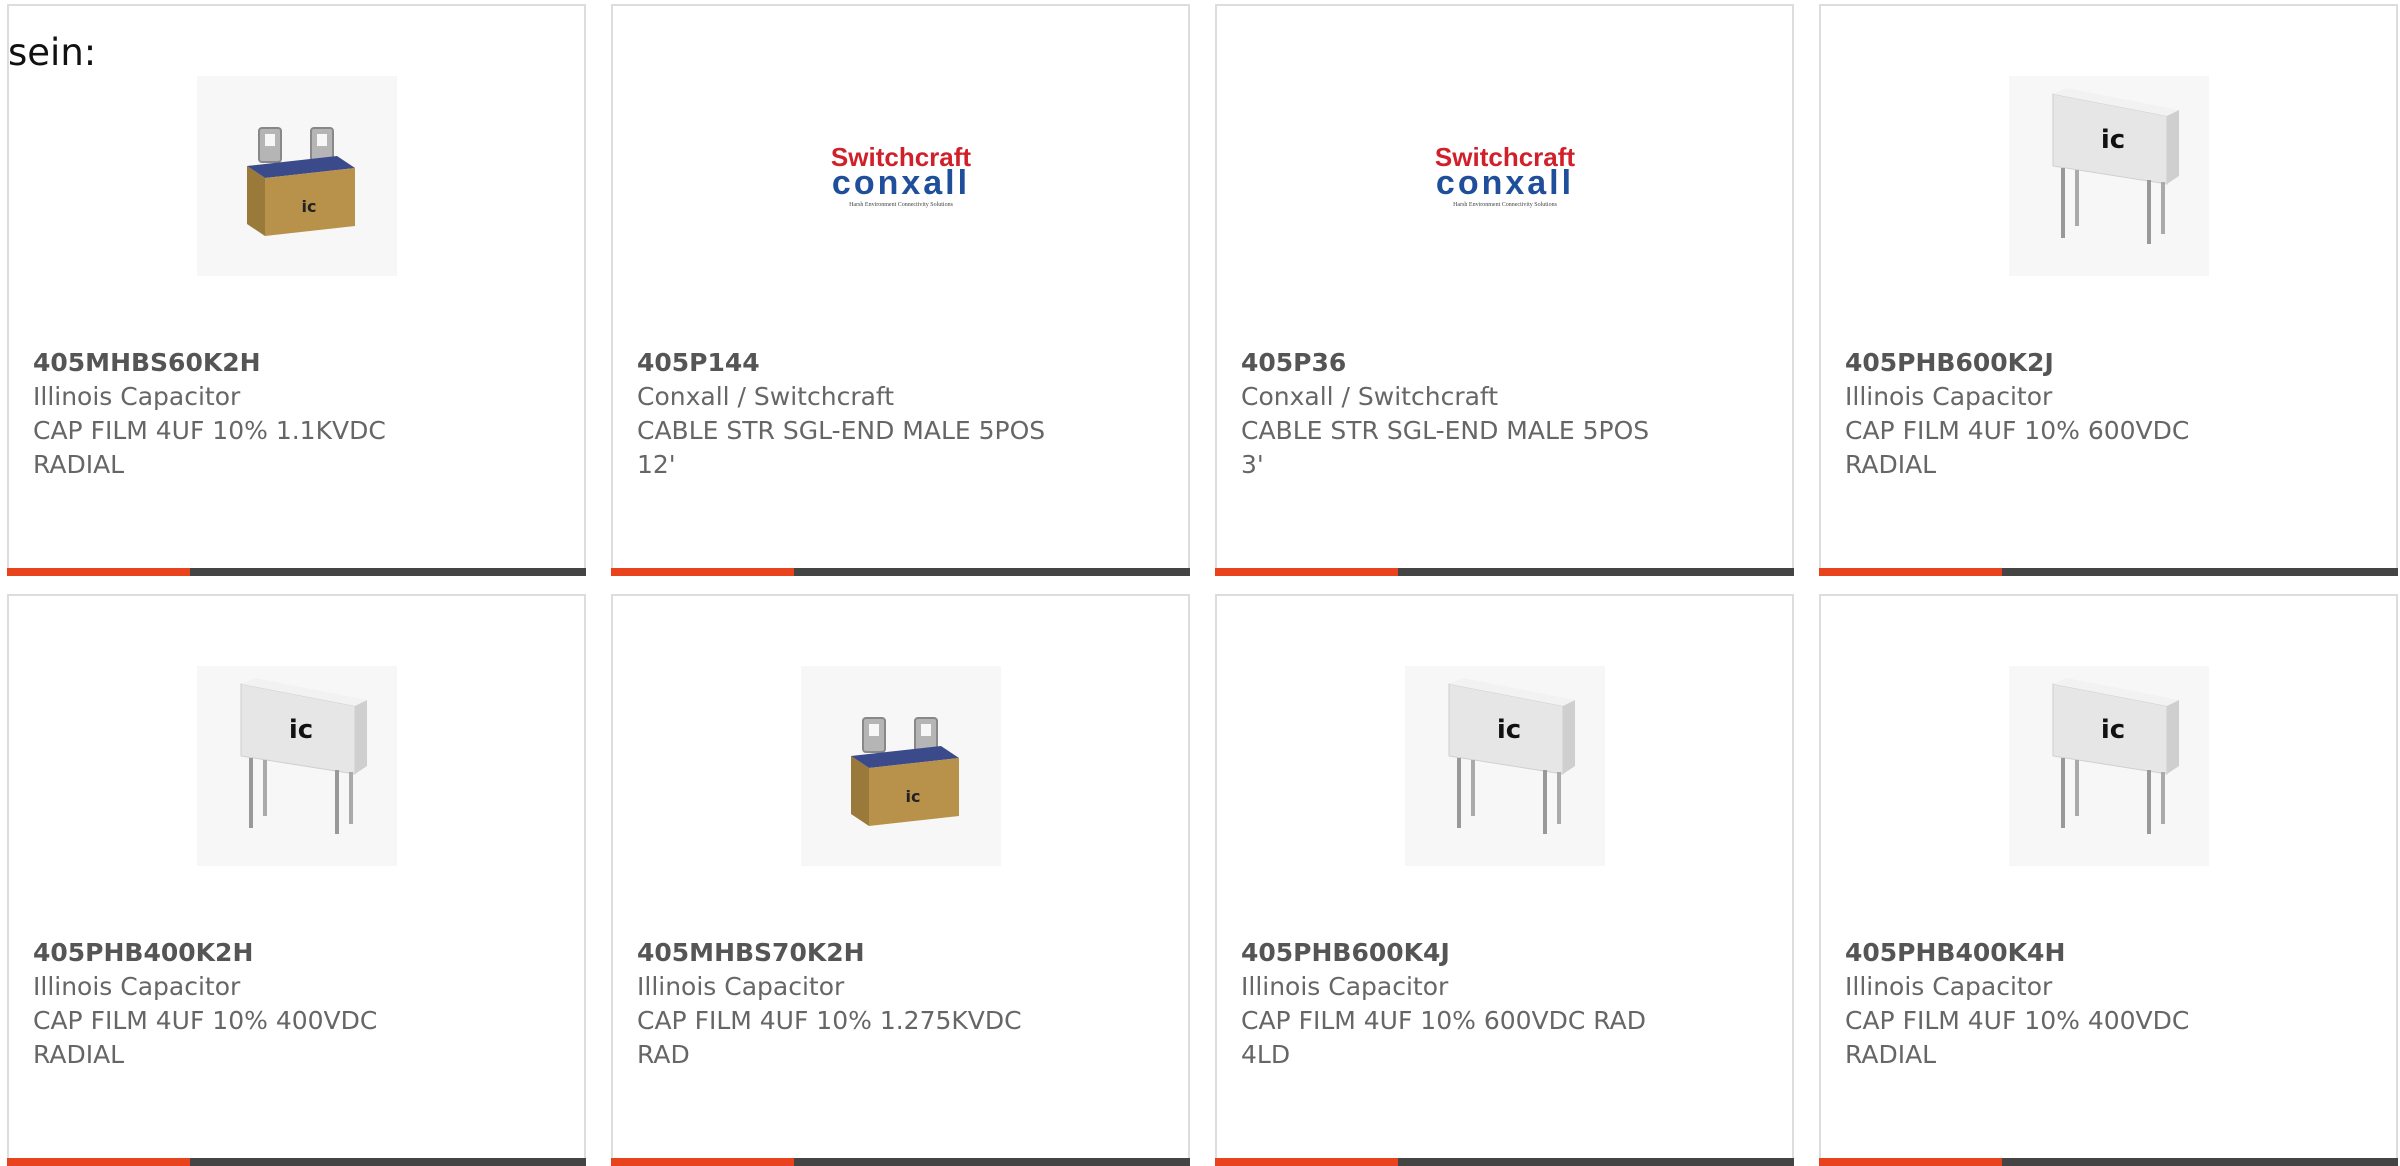 This screenshot has width=2400, height=1166. Describe the element at coordinates (900, 363) in the screenshot. I see `part-number-link: 405P144` at that location.